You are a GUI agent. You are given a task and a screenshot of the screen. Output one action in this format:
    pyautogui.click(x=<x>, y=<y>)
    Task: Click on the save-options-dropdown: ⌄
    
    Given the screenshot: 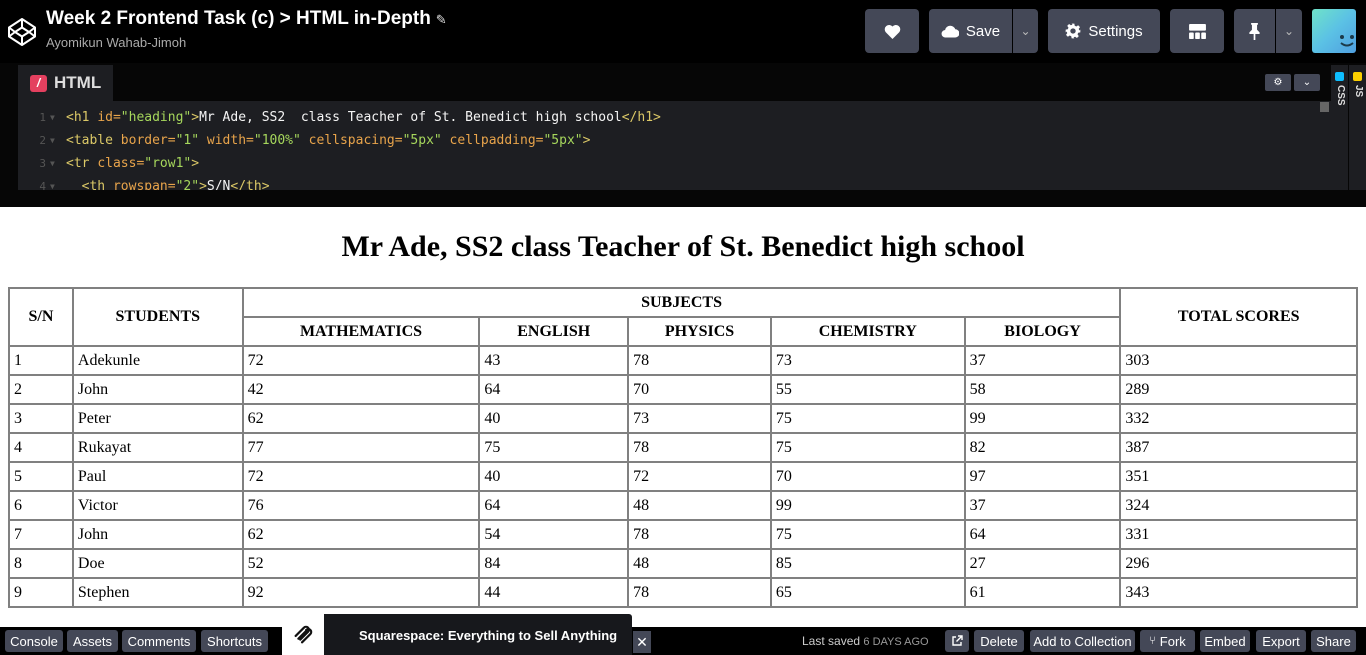 What is the action you would take?
    pyautogui.click(x=1025, y=31)
    